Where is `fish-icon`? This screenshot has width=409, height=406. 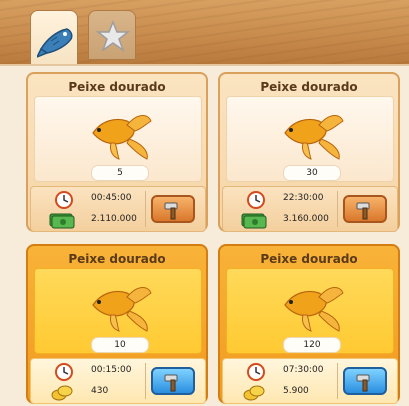 fish-icon is located at coordinates (55, 43).